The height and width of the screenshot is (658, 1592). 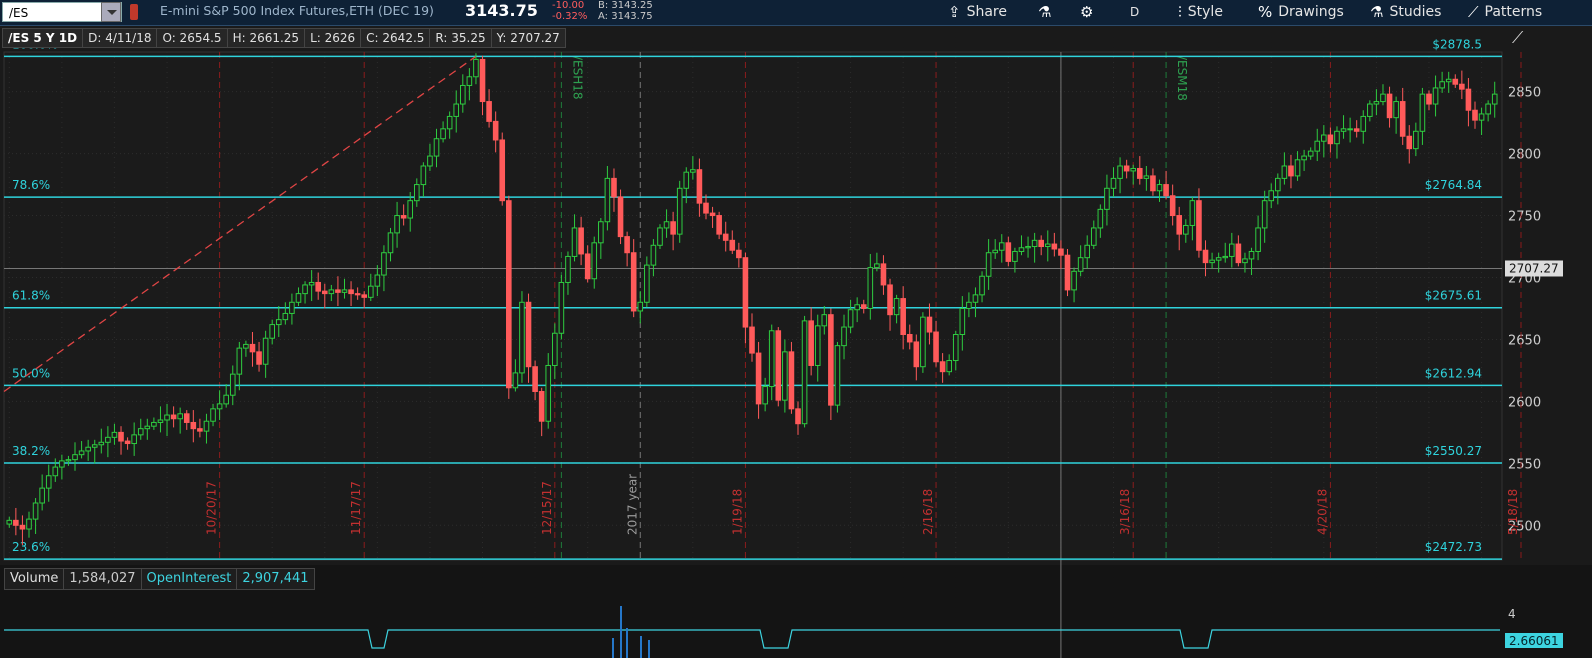 I want to click on symbol-period: /ES 5 Y 1D, so click(x=43, y=38).